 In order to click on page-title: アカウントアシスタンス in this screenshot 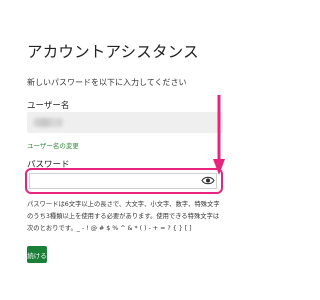, I will do `click(113, 52)`.